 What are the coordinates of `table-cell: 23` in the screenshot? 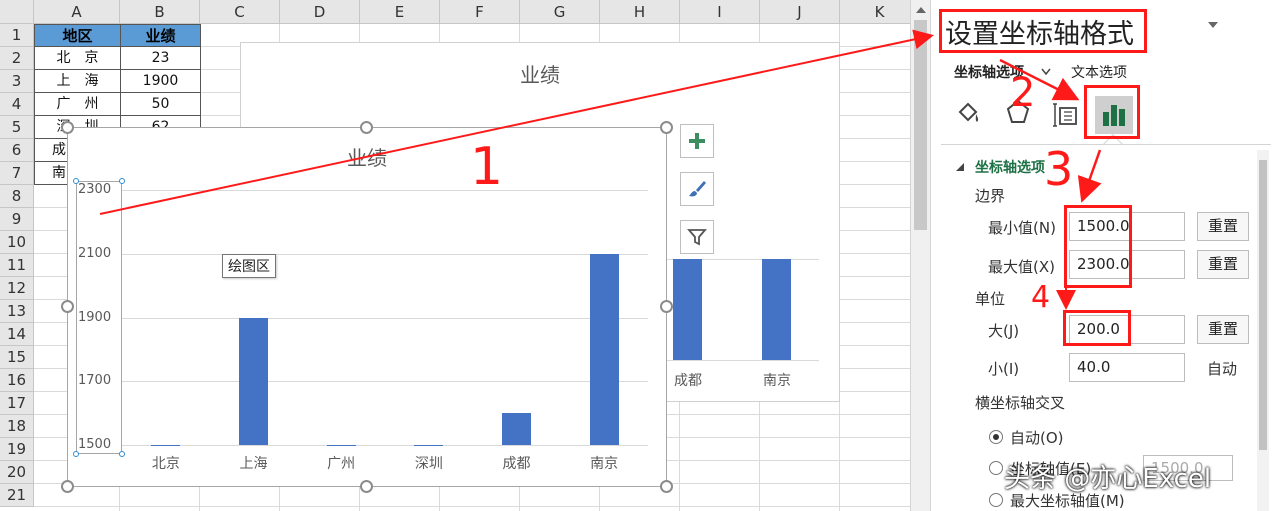 It's located at (160, 58).